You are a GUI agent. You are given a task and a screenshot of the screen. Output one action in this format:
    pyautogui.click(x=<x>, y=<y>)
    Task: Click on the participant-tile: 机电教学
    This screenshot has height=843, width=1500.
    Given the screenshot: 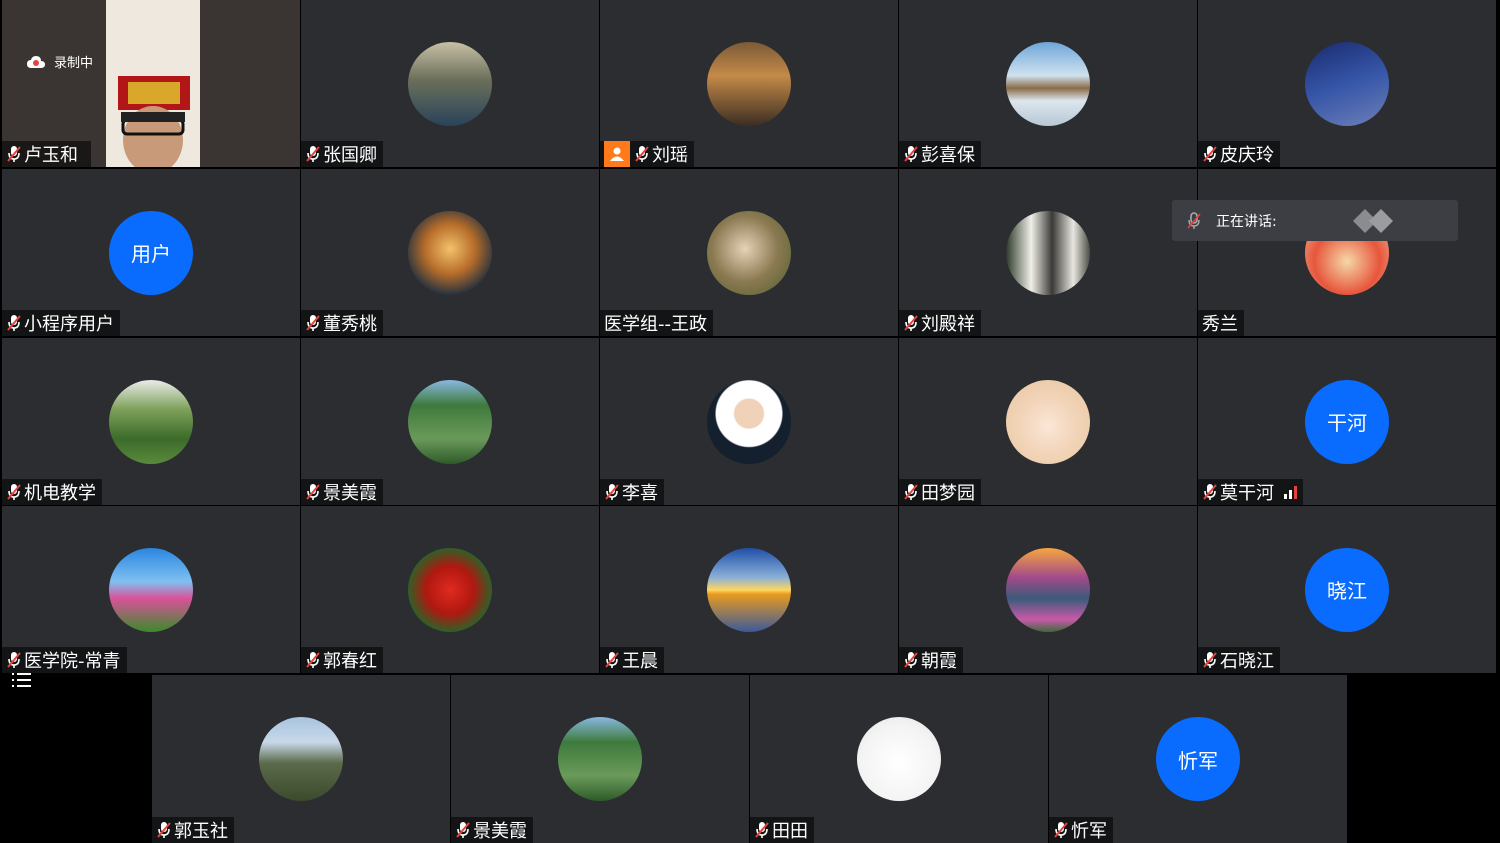 What is the action you would take?
    pyautogui.click(x=151, y=421)
    